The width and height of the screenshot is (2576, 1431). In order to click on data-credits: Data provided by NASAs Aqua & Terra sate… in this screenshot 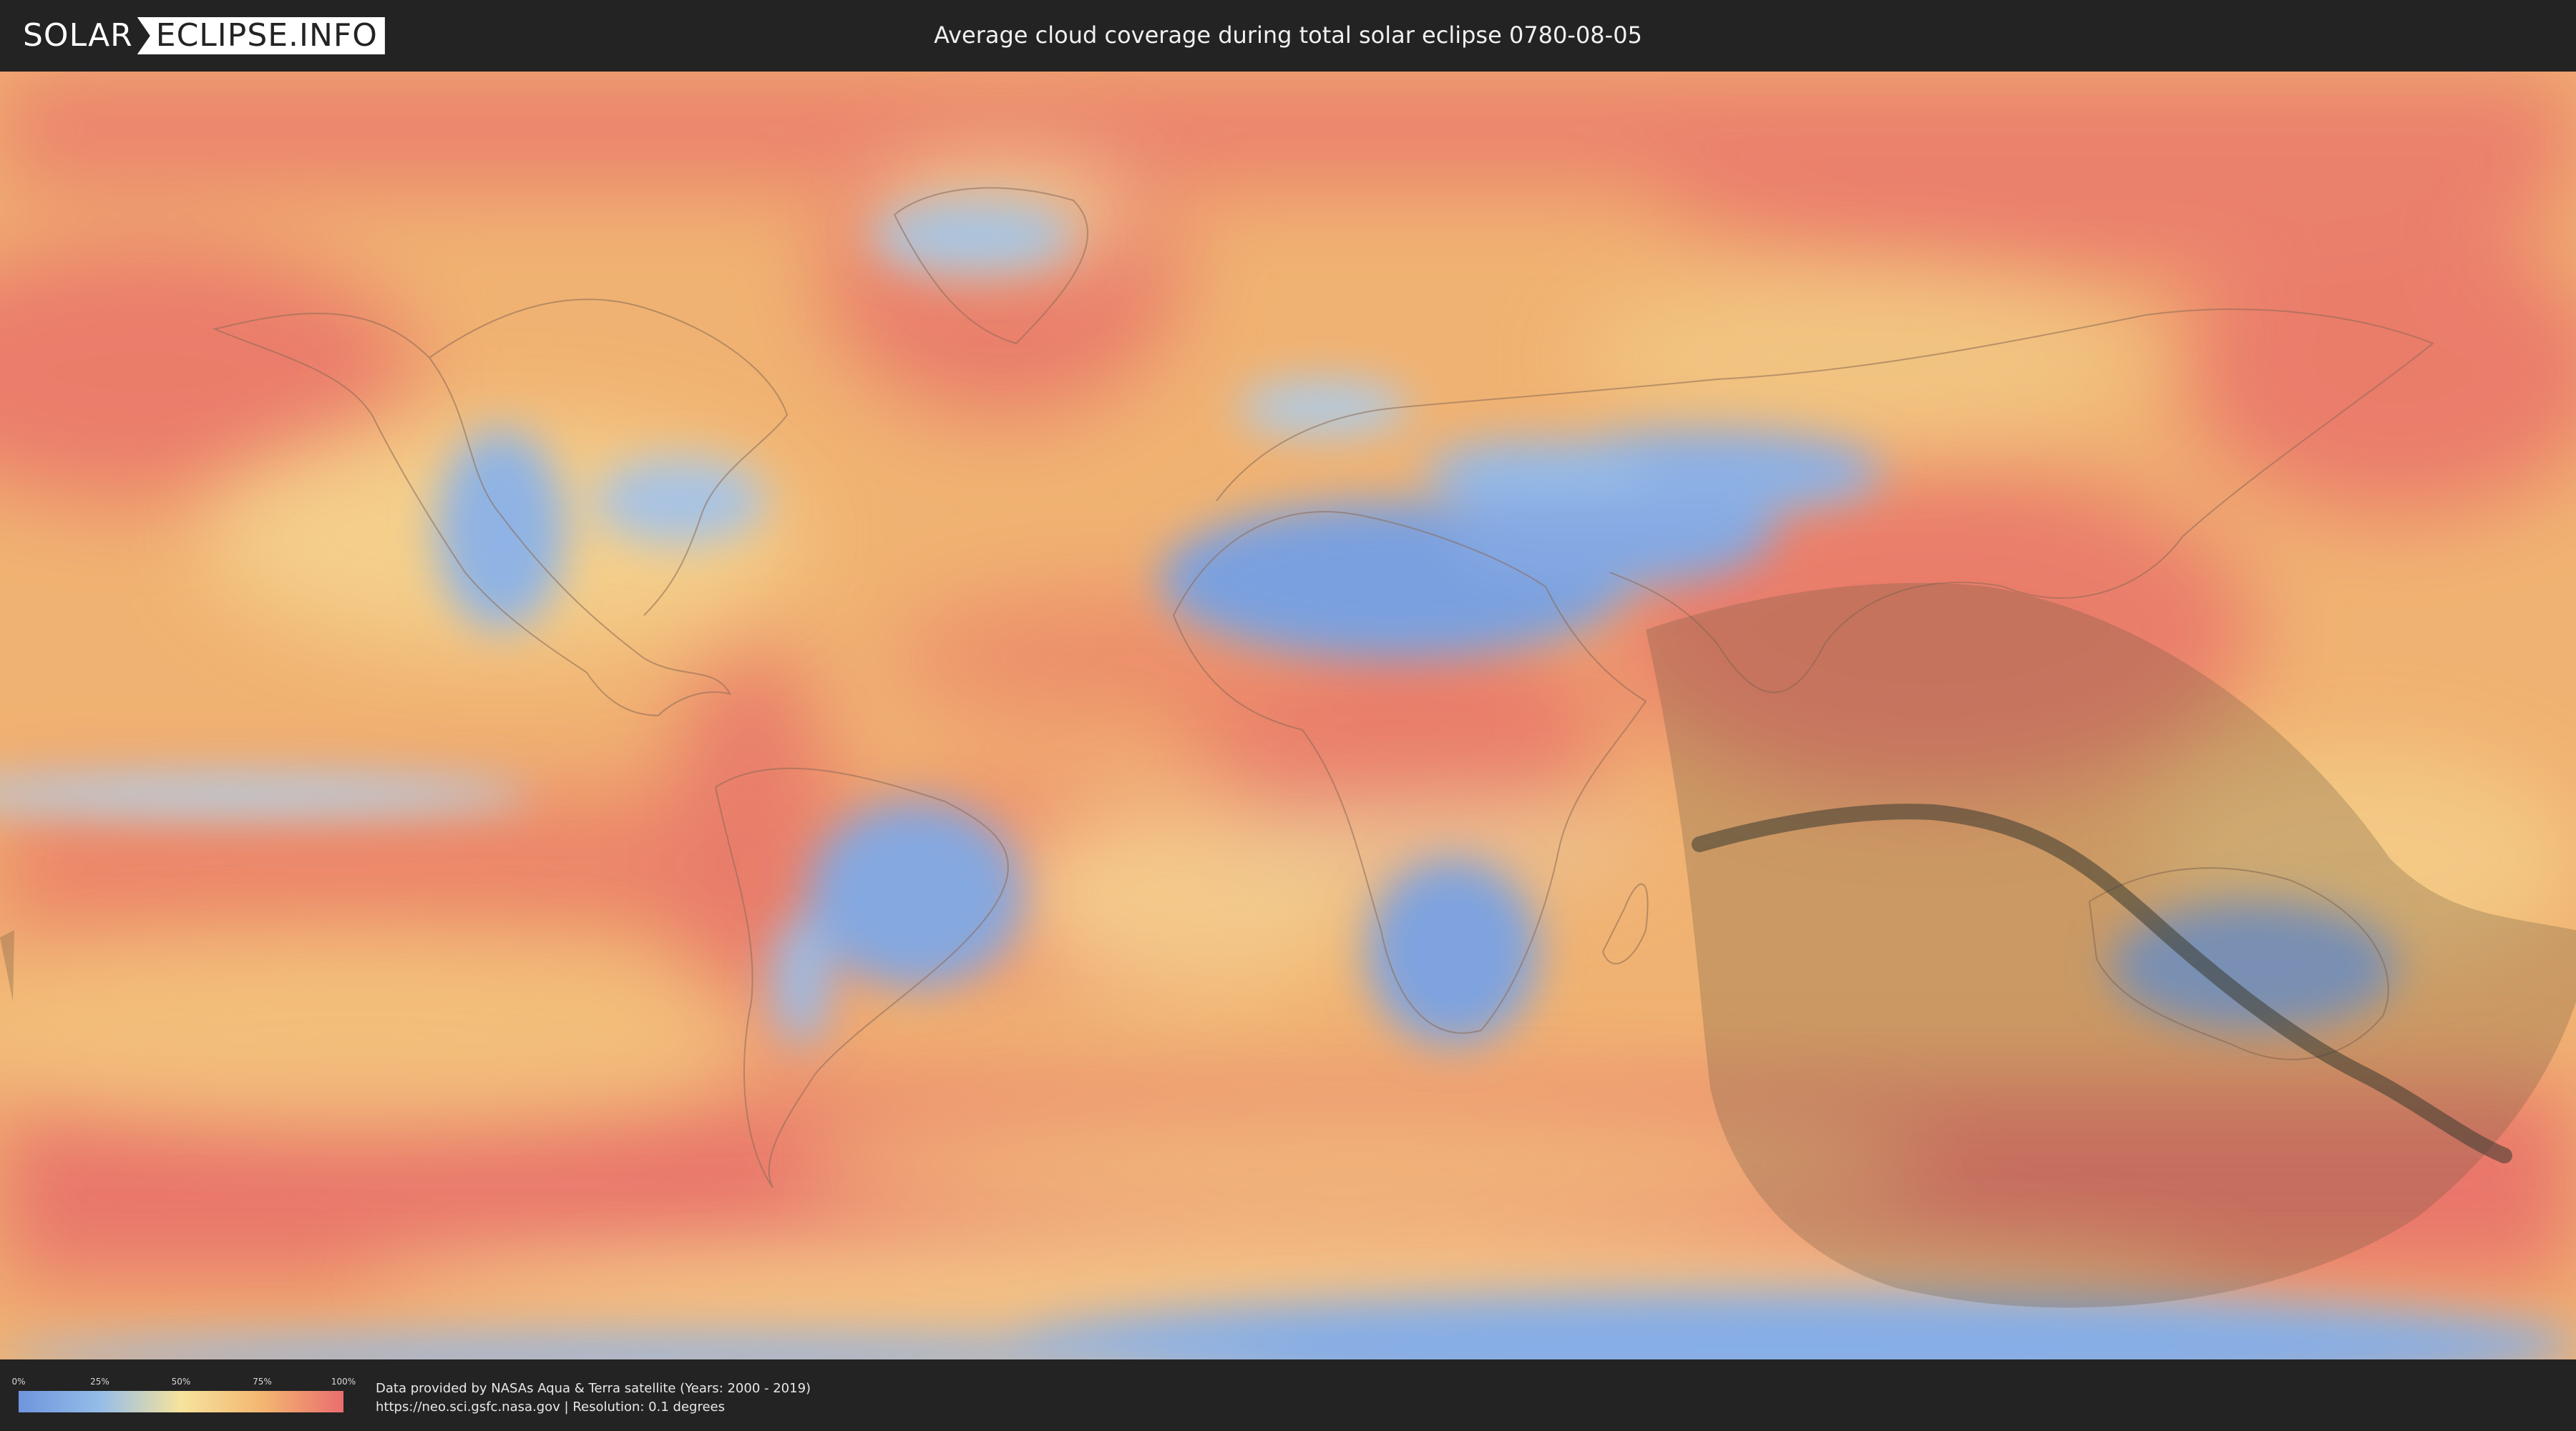, I will do `click(593, 1398)`.